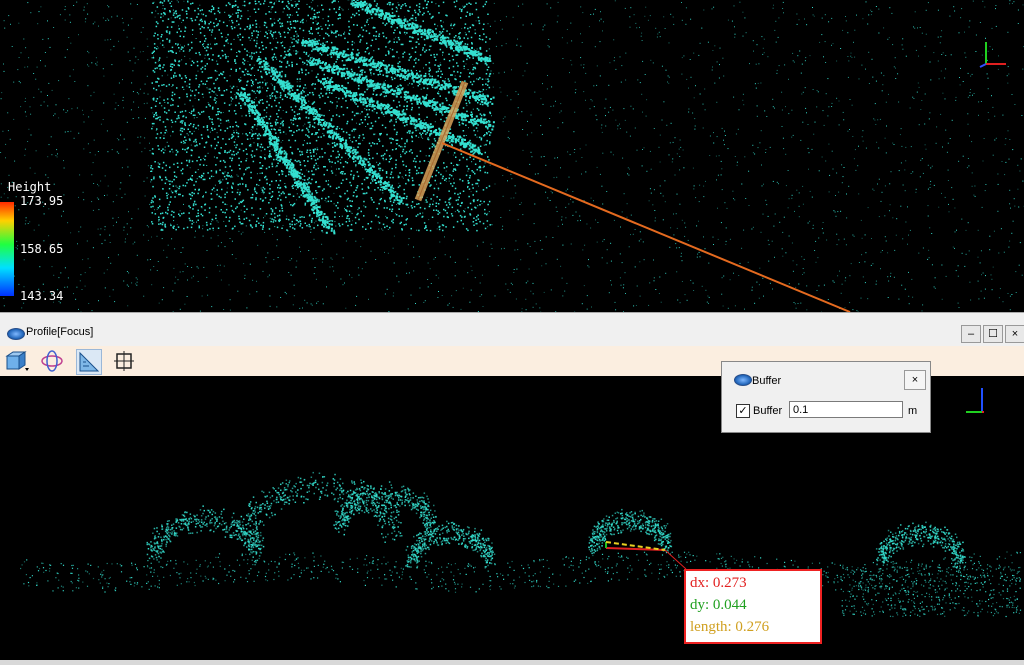 The width and height of the screenshot is (1024, 665). What do you see at coordinates (993, 334) in the screenshot?
I see `maximize-button: ☐` at bounding box center [993, 334].